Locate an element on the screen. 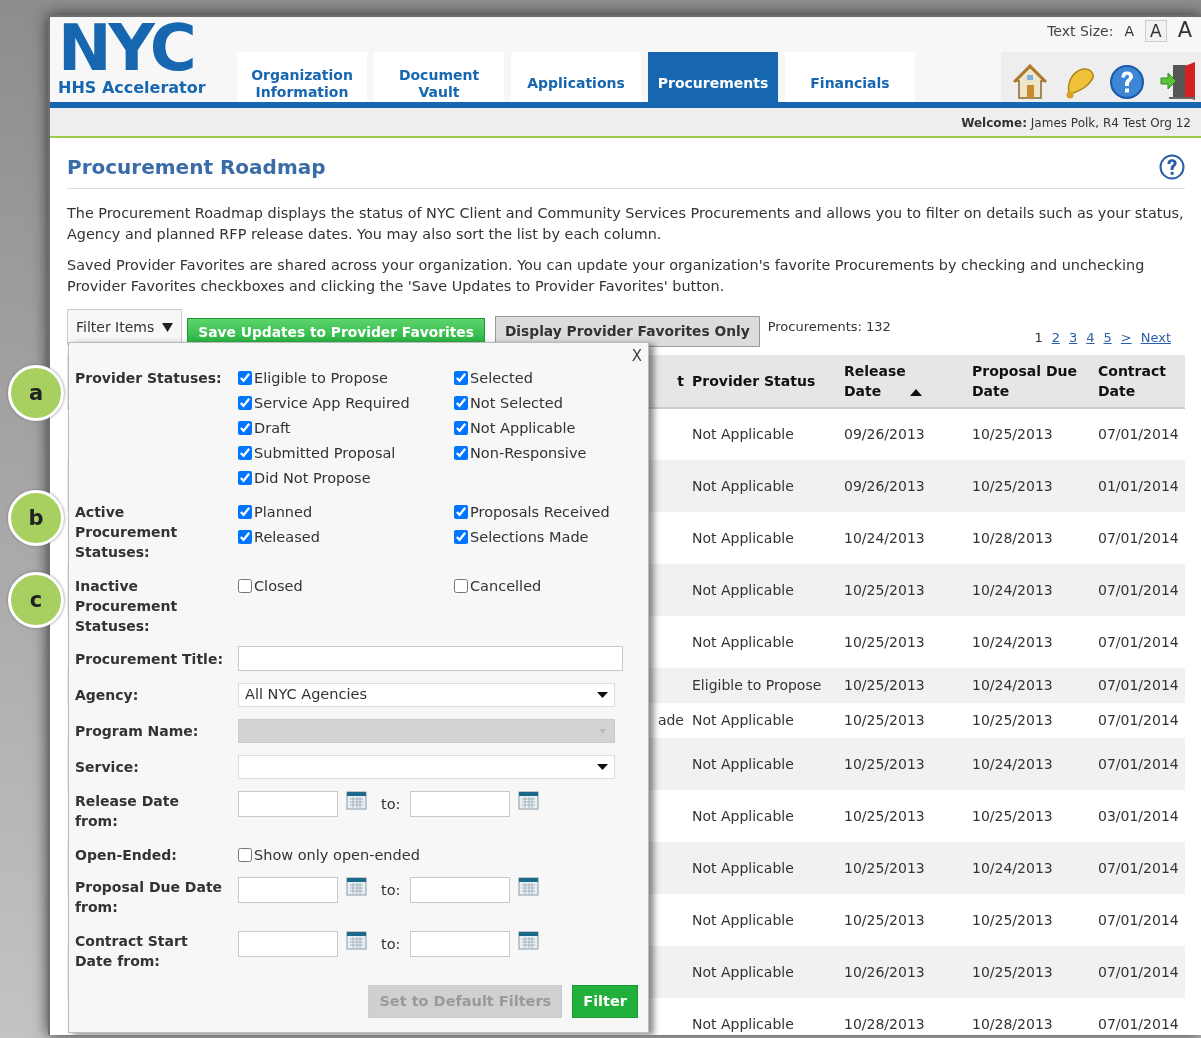 The height and width of the screenshot is (1038, 1201). table-cell: 10/28/2013 is located at coordinates (1012, 537).